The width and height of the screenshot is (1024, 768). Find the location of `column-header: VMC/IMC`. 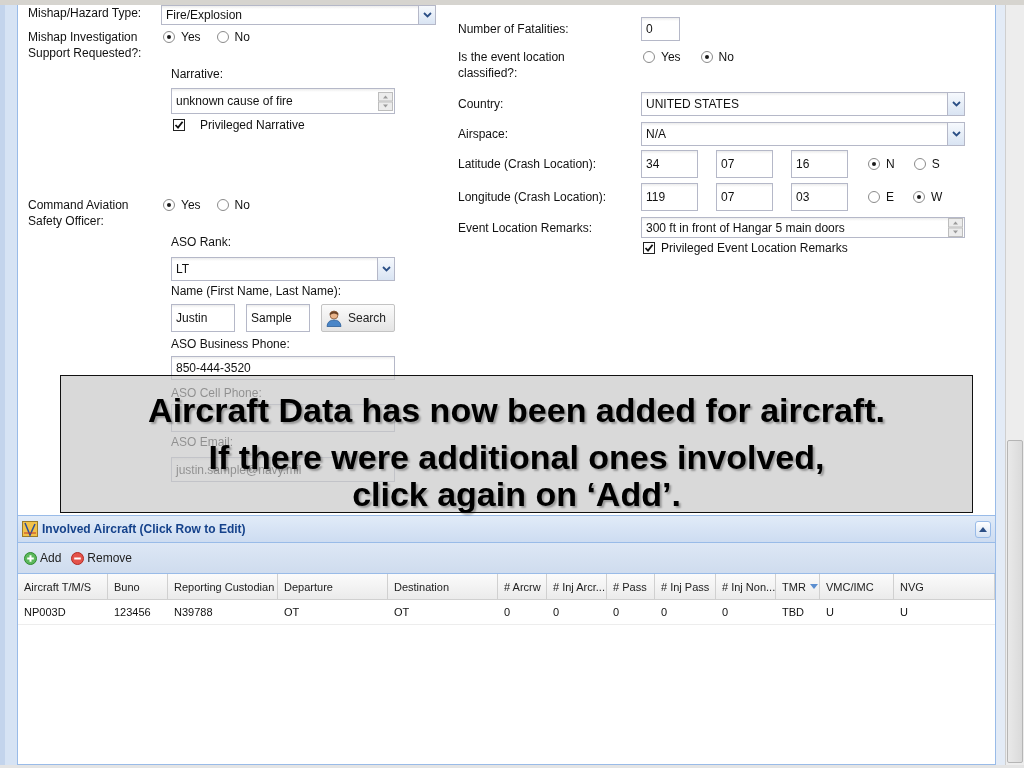

column-header: VMC/IMC is located at coordinates (857, 586).